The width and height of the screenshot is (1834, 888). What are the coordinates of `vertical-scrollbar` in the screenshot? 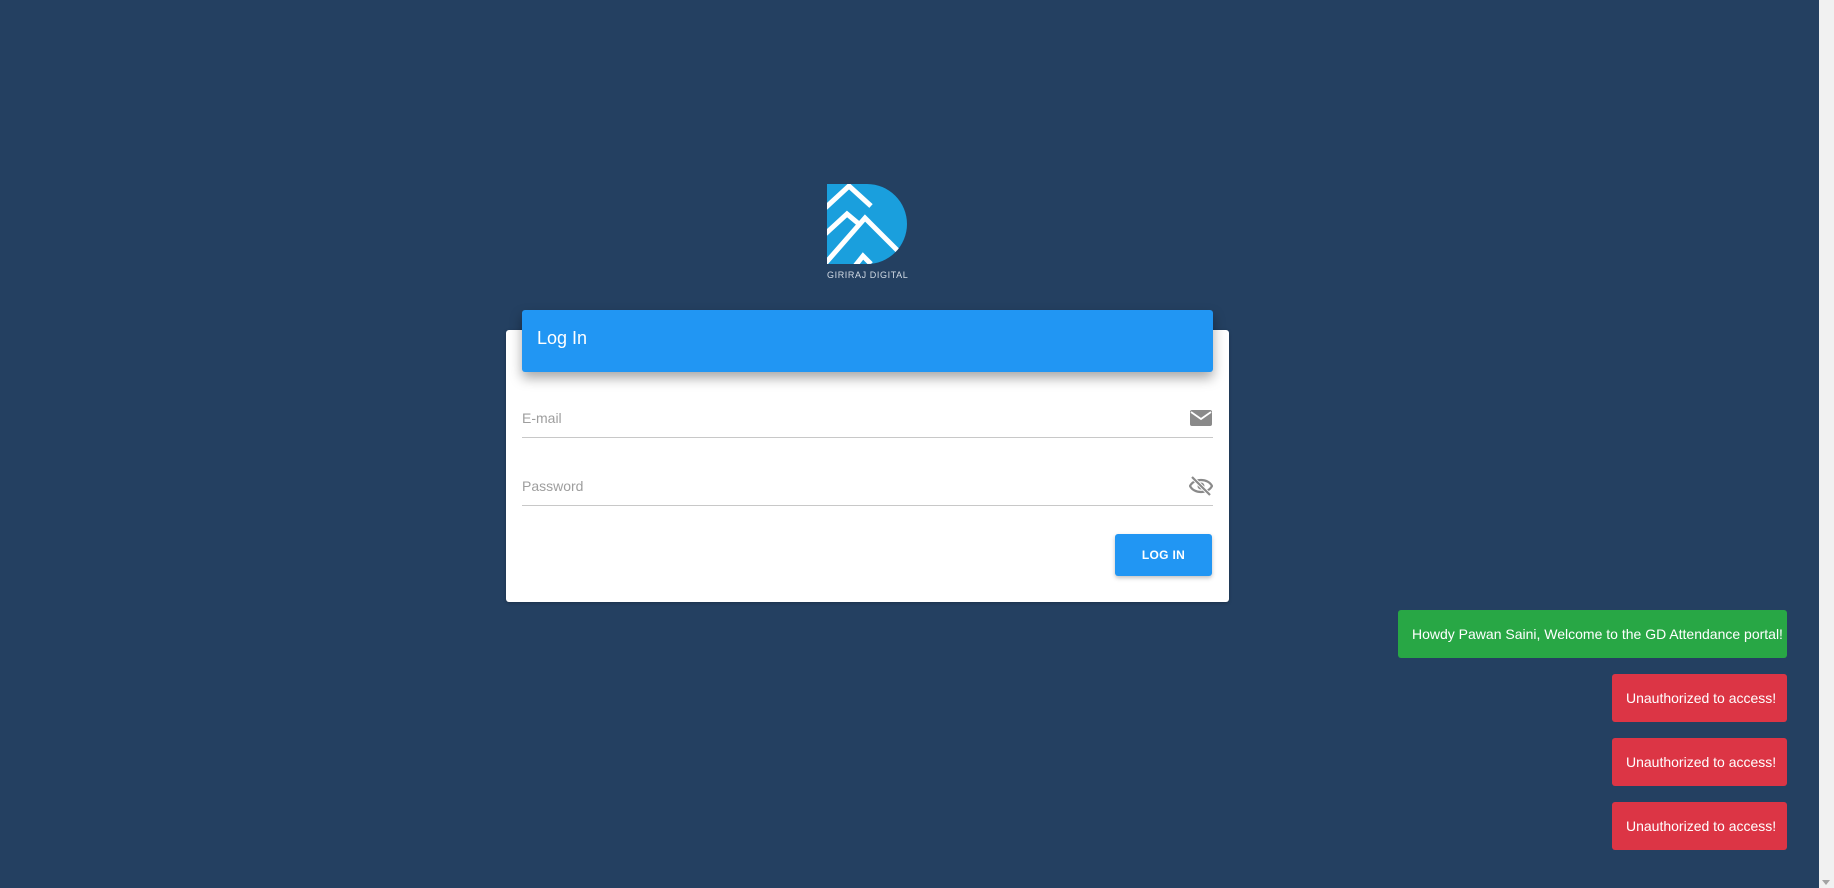 It's located at (1826, 444).